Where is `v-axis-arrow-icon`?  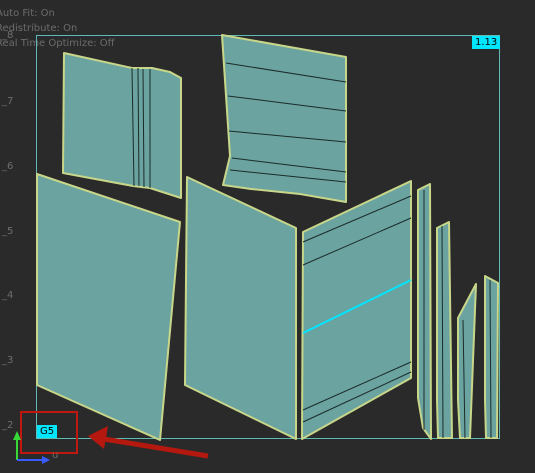 v-axis-arrow-icon is located at coordinates (17, 435).